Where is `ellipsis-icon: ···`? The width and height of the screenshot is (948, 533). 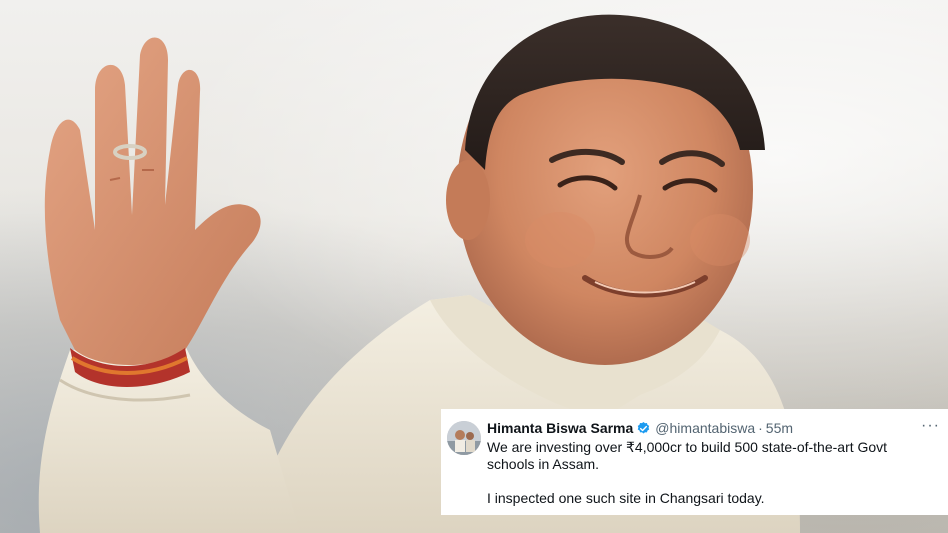
ellipsis-icon: ··· is located at coordinates (930, 426).